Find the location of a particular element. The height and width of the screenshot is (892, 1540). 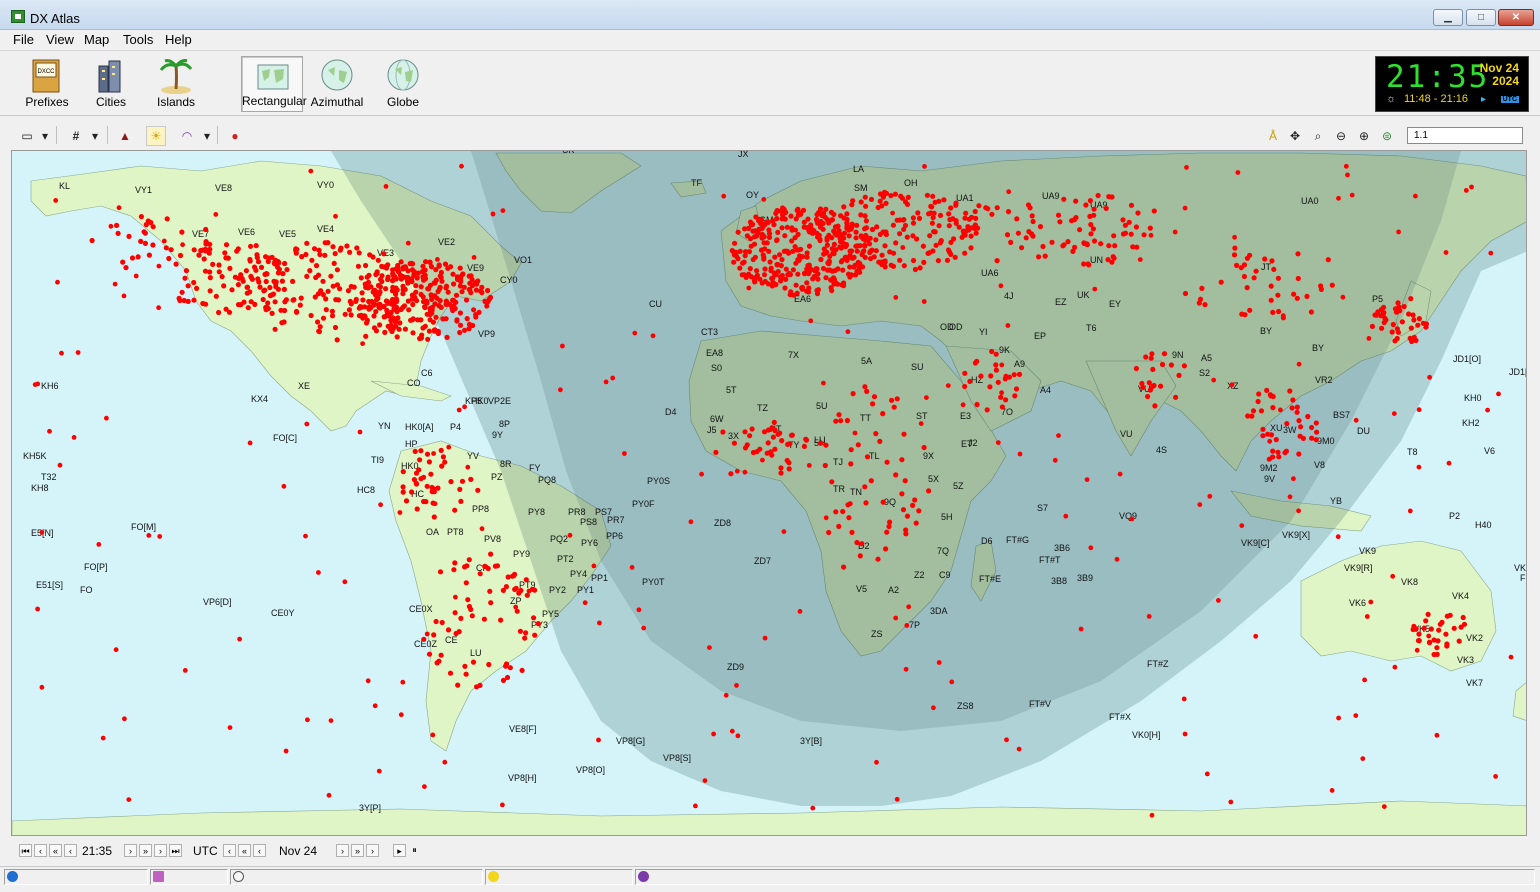

sun-terminator-icon: ☀ is located at coordinates (156, 136).